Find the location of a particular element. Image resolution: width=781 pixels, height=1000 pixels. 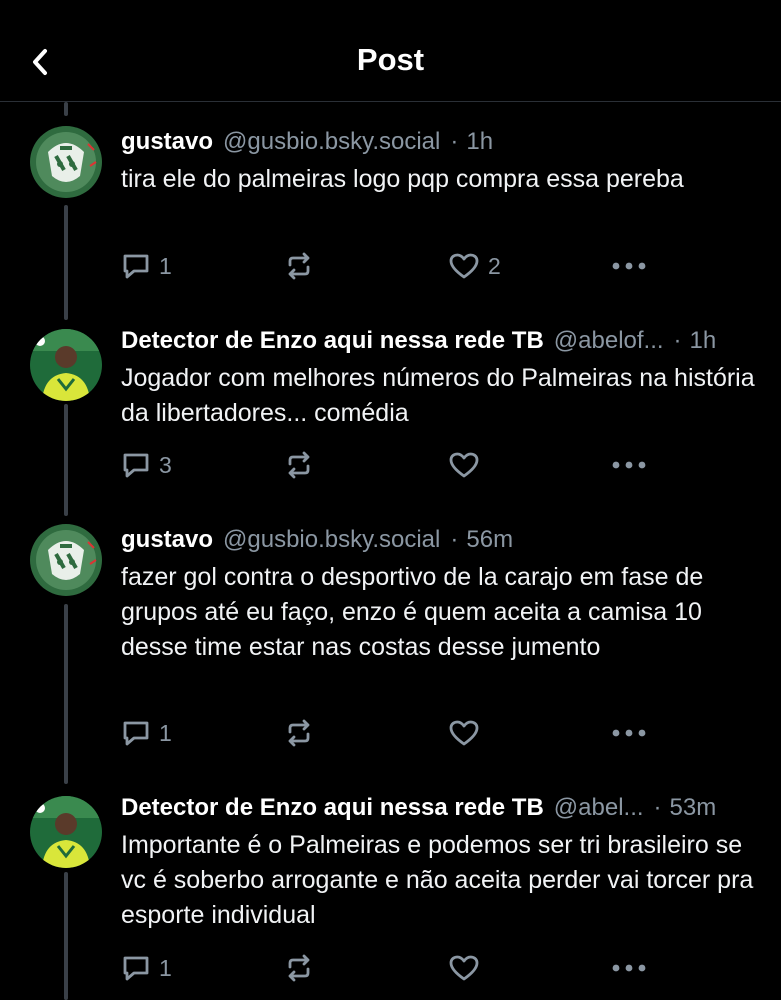

thread-line is located at coordinates (66, 109).